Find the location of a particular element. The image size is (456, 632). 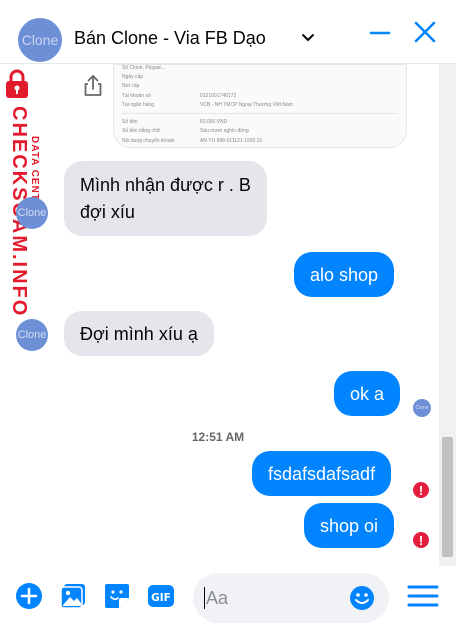

photo-icon is located at coordinates (73, 596).